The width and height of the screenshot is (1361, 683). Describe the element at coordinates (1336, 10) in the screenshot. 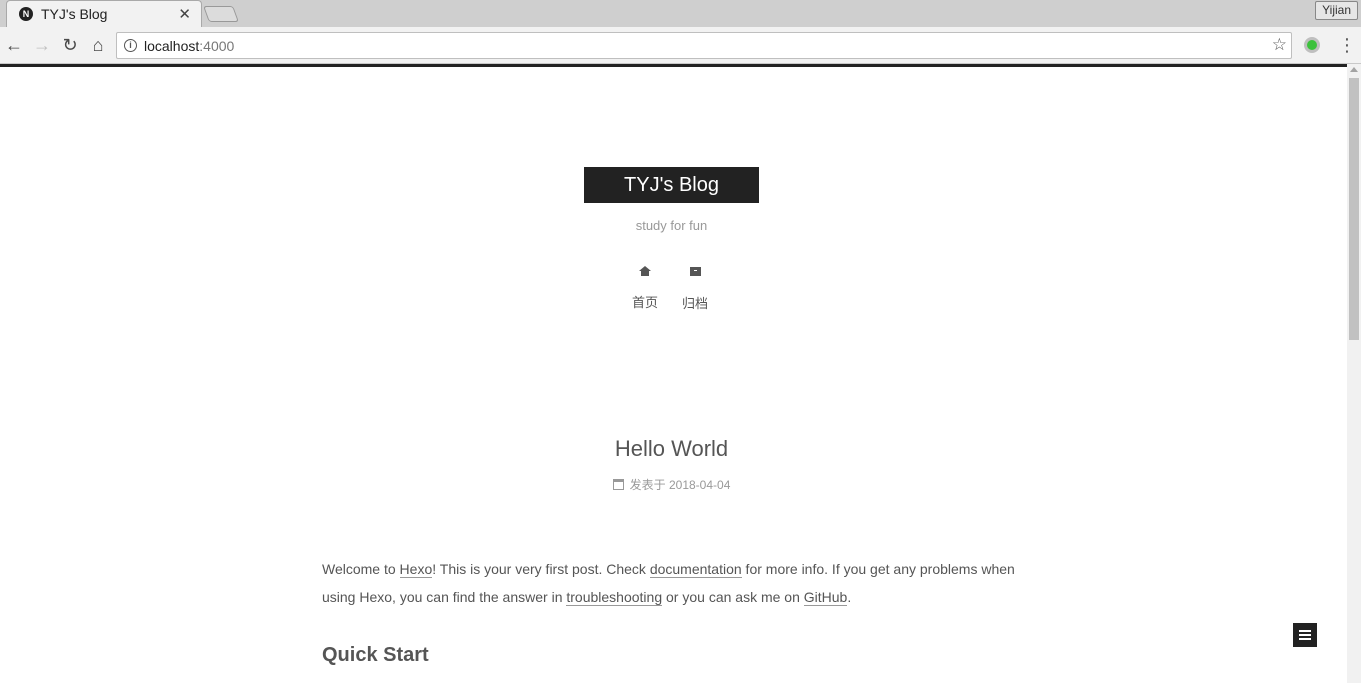

I see `profile-button: Yijian` at that location.